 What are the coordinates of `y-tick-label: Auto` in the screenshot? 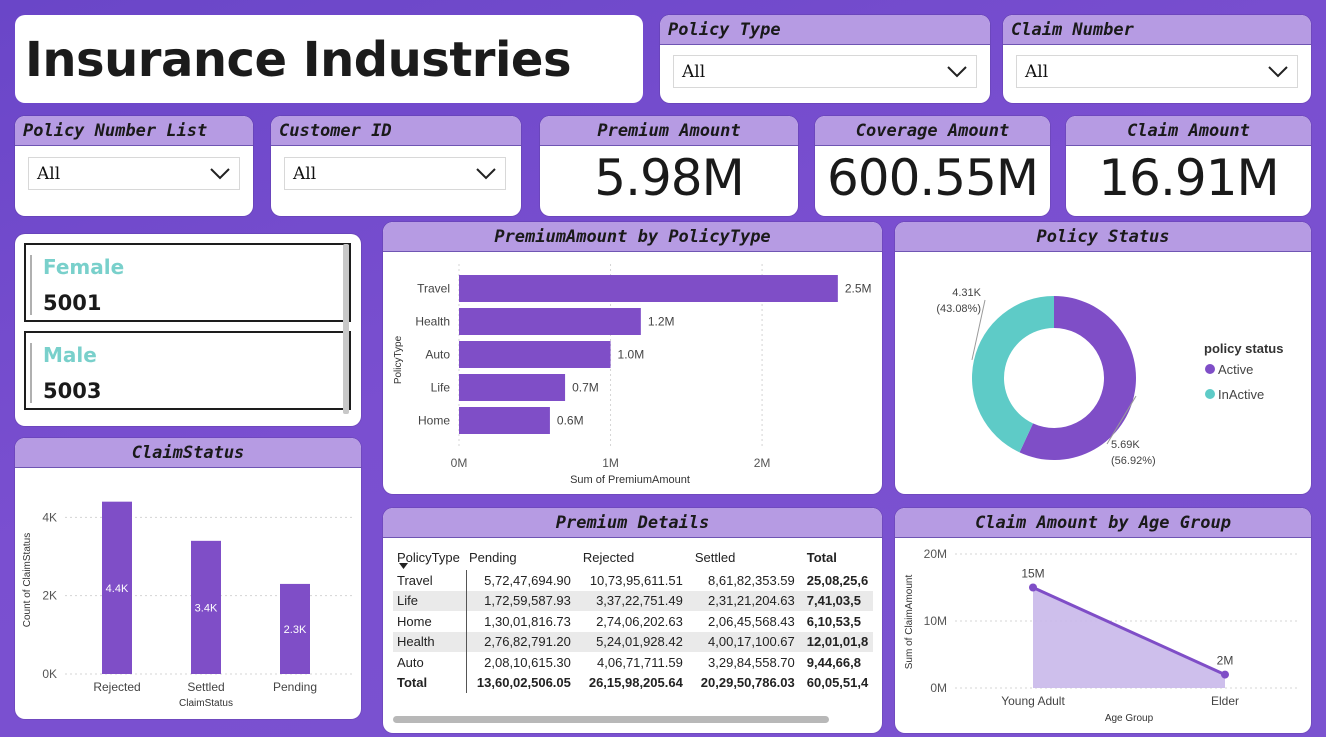 It's located at (437, 355).